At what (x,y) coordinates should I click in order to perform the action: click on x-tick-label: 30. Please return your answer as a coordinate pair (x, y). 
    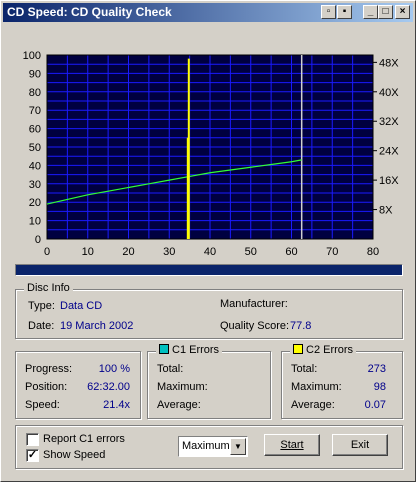
    Looking at the image, I should click on (169, 252).